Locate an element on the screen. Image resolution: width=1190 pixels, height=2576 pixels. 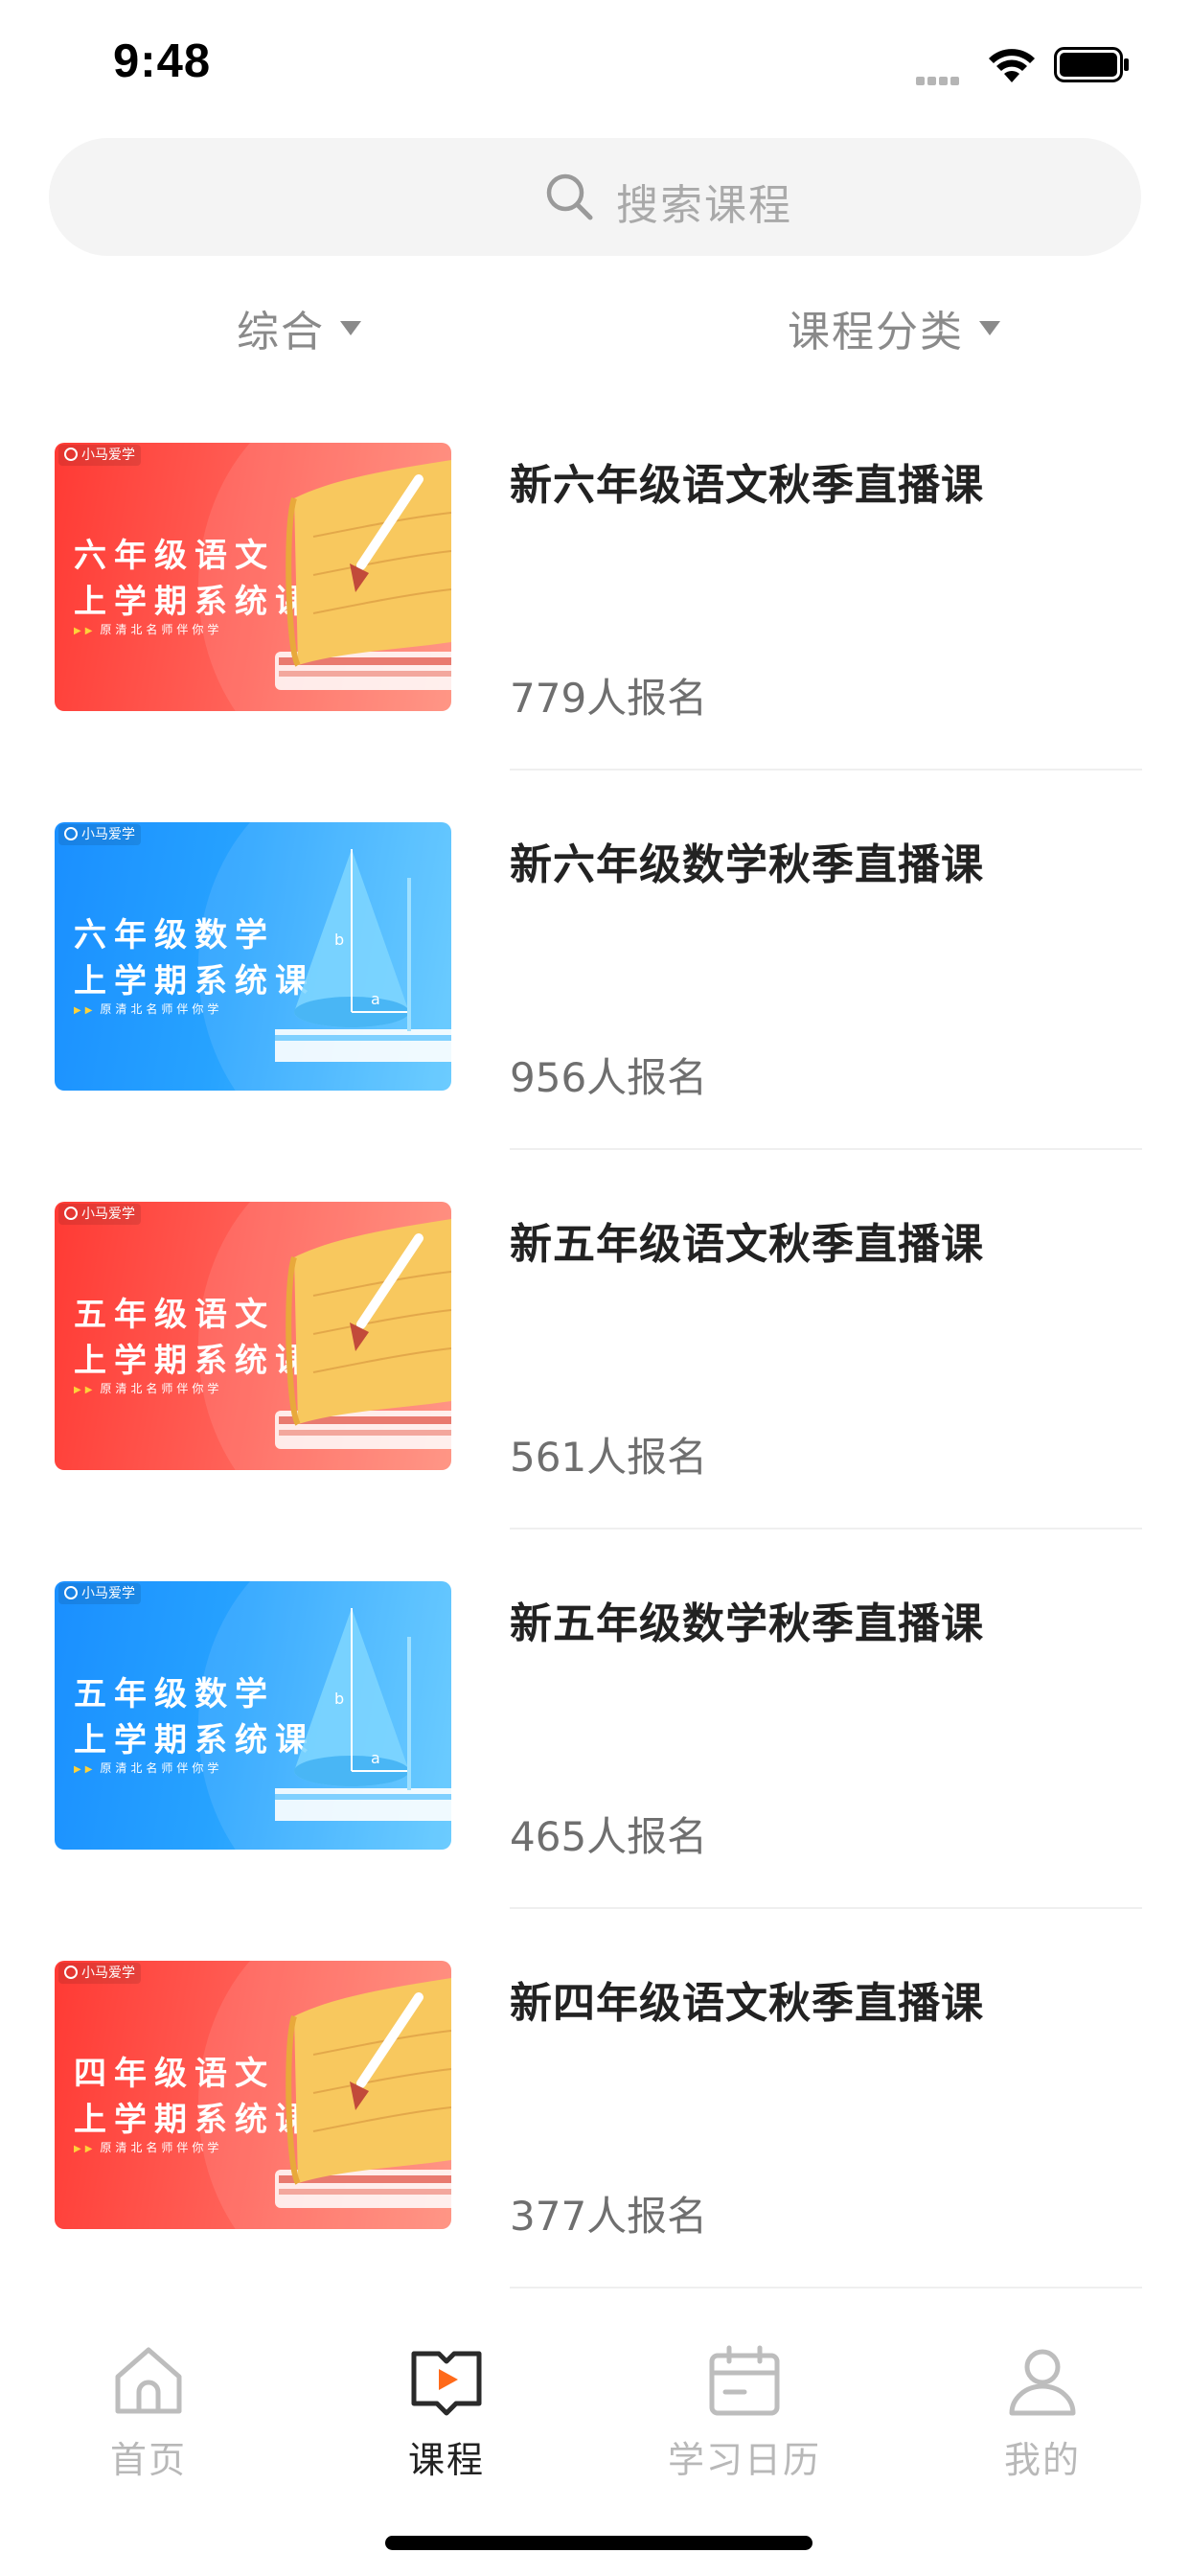
tab-home-label: 首页 is located at coordinates (148, 2460).